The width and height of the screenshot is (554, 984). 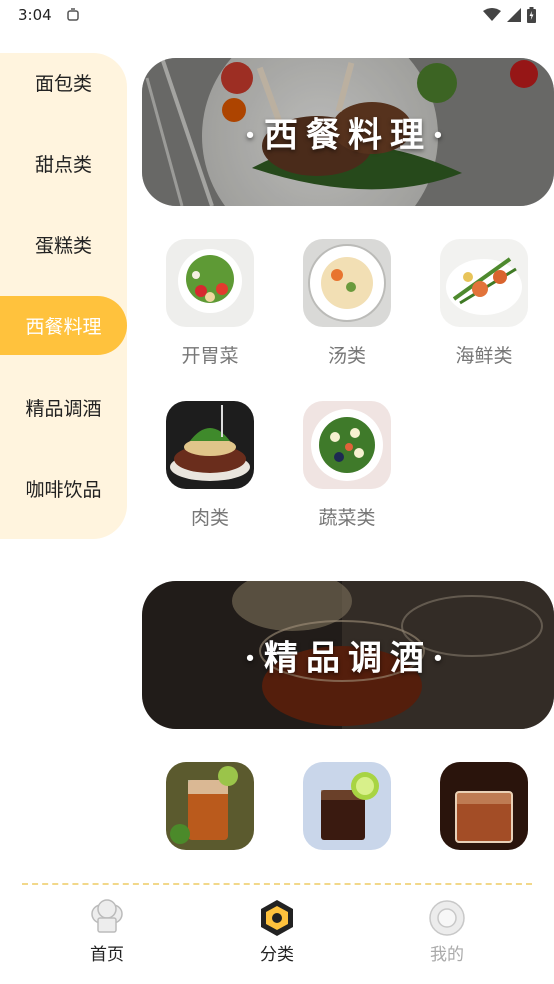 What do you see at coordinates (484, 283) in the screenshot?
I see `seafood-image` at bounding box center [484, 283].